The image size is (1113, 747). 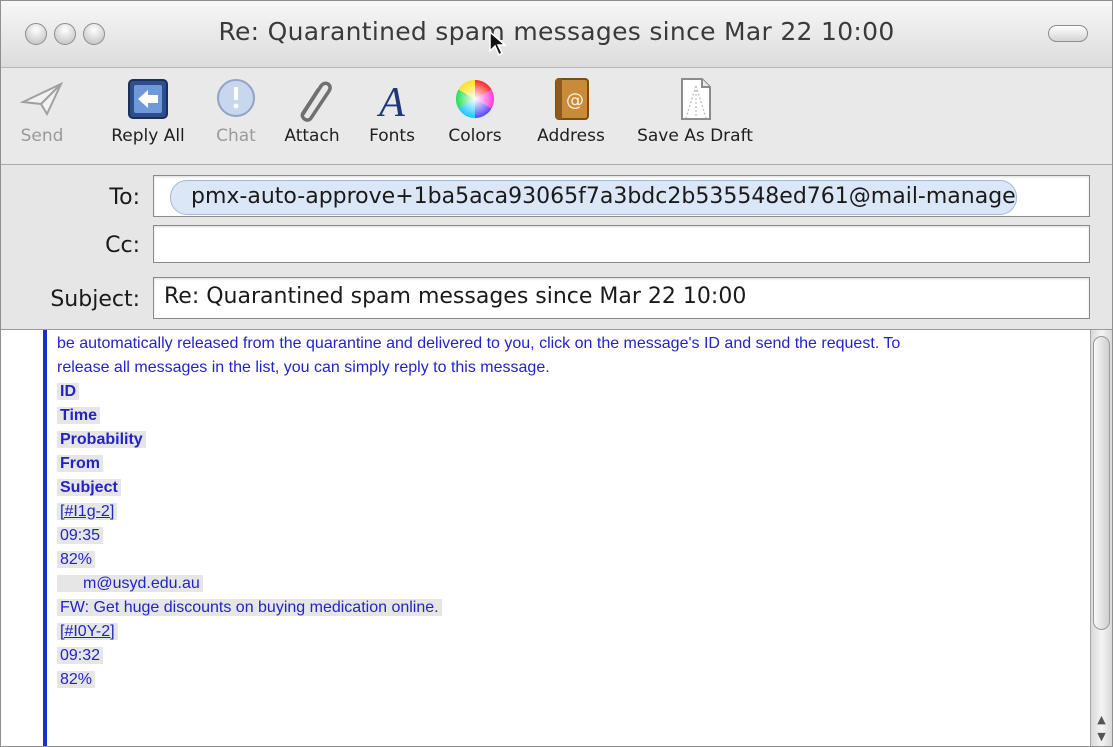 I want to click on paperclip-icon, so click(x=316, y=101).